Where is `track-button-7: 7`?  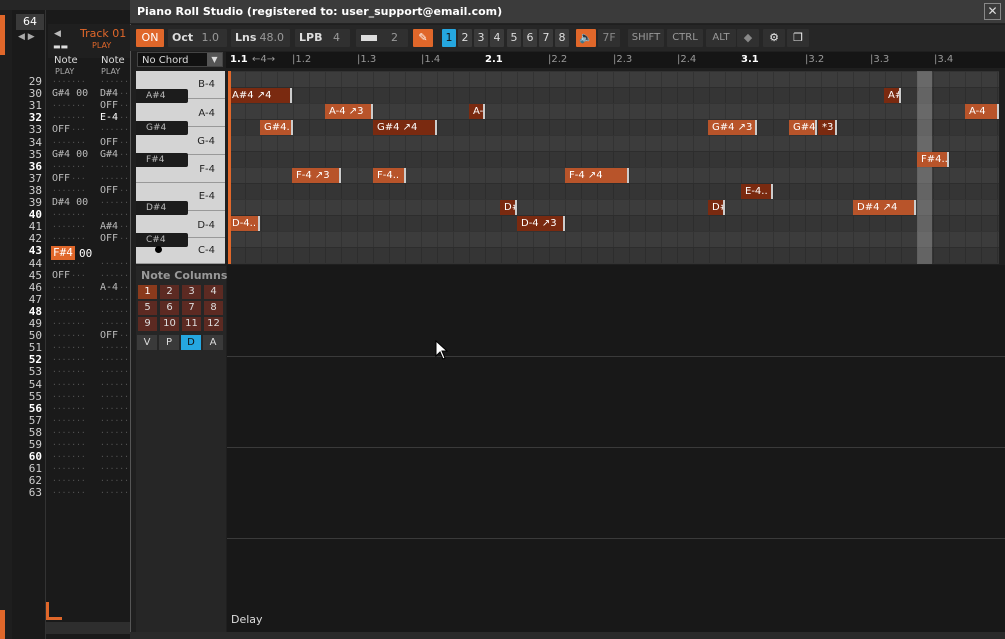 track-button-7: 7 is located at coordinates (546, 38).